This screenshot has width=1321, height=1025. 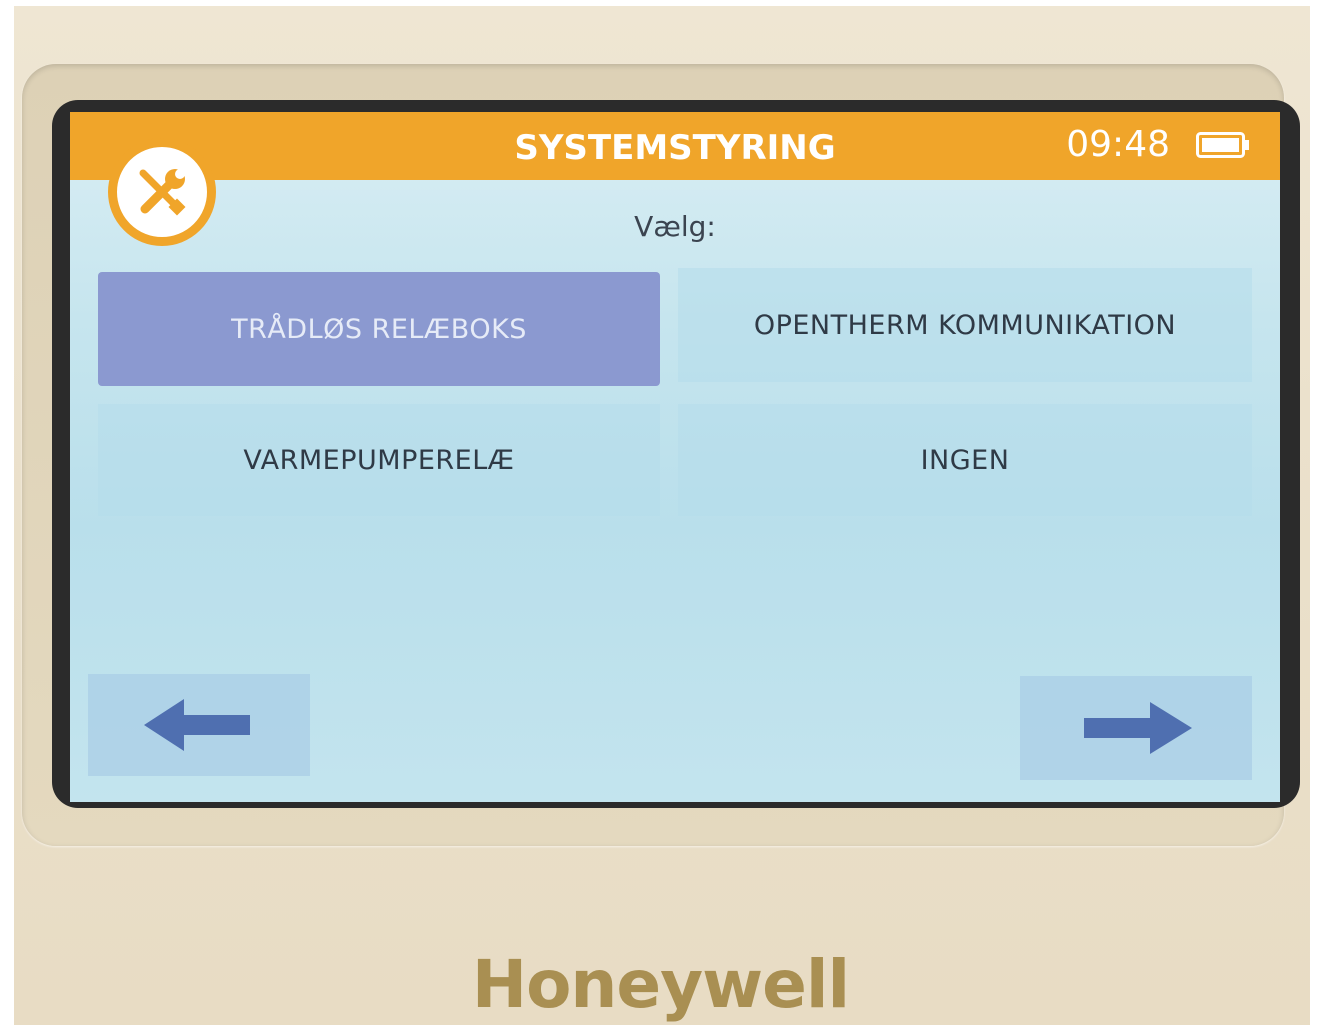 I want to click on arrow-left-icon, so click(x=197, y=725).